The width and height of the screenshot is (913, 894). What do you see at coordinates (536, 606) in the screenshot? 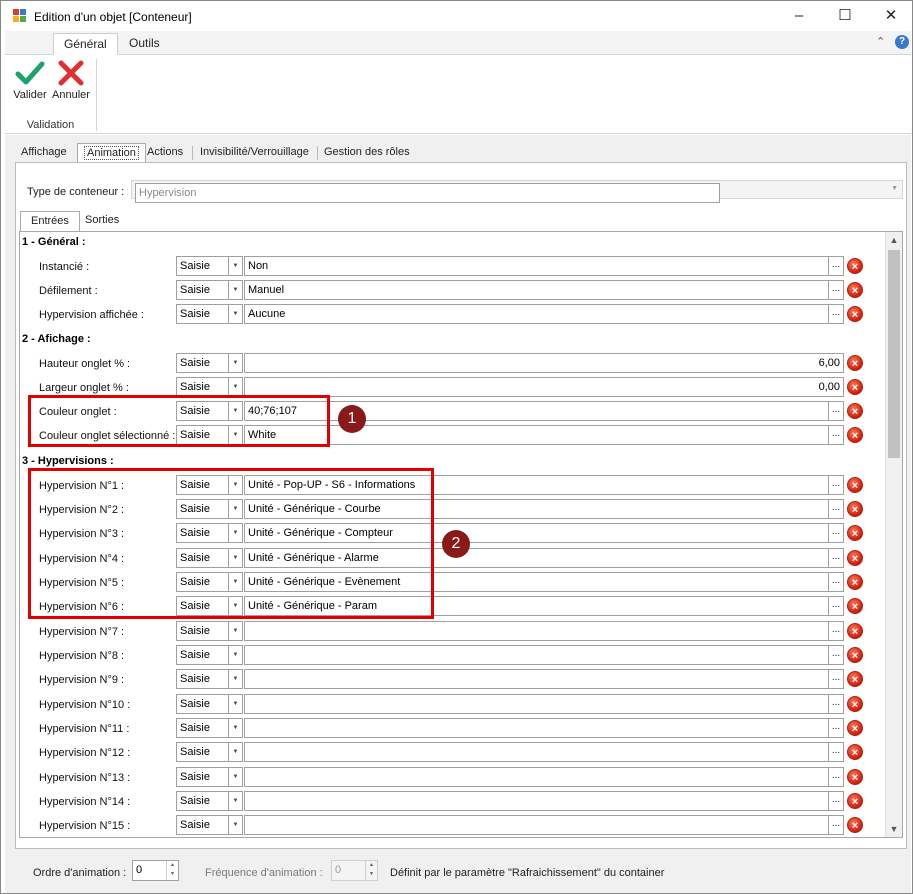
I see `value-field: Unité - Générique - Param` at bounding box center [536, 606].